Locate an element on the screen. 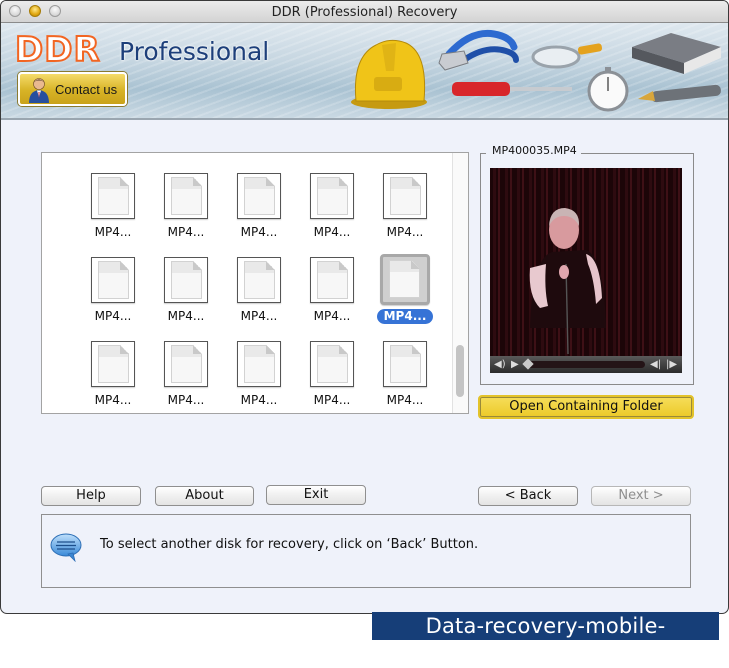 This screenshot has width=729, height=668. video-frame is located at coordinates (586, 262).